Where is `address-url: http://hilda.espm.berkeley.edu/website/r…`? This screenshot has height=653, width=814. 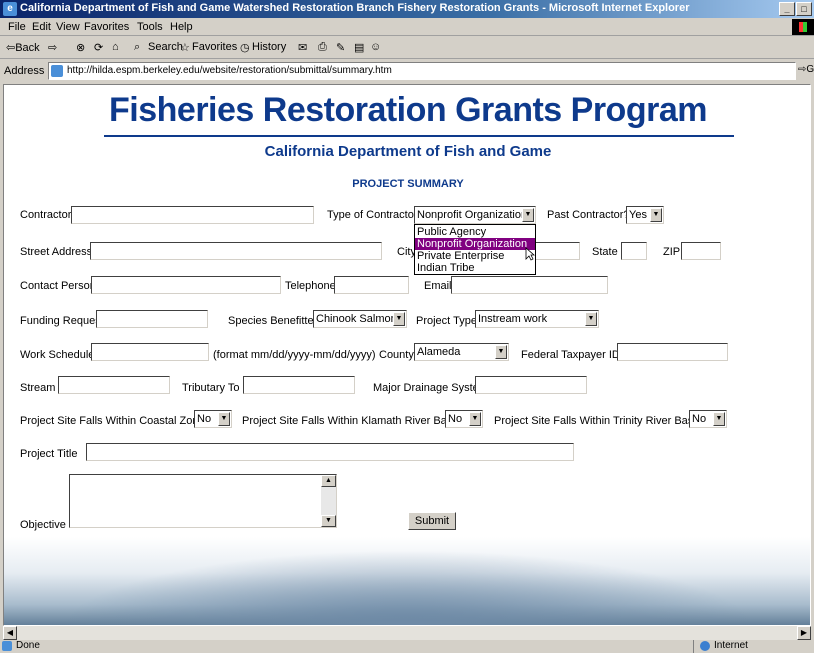 address-url: http://hilda.espm.berkeley.edu/website/r… is located at coordinates (229, 70).